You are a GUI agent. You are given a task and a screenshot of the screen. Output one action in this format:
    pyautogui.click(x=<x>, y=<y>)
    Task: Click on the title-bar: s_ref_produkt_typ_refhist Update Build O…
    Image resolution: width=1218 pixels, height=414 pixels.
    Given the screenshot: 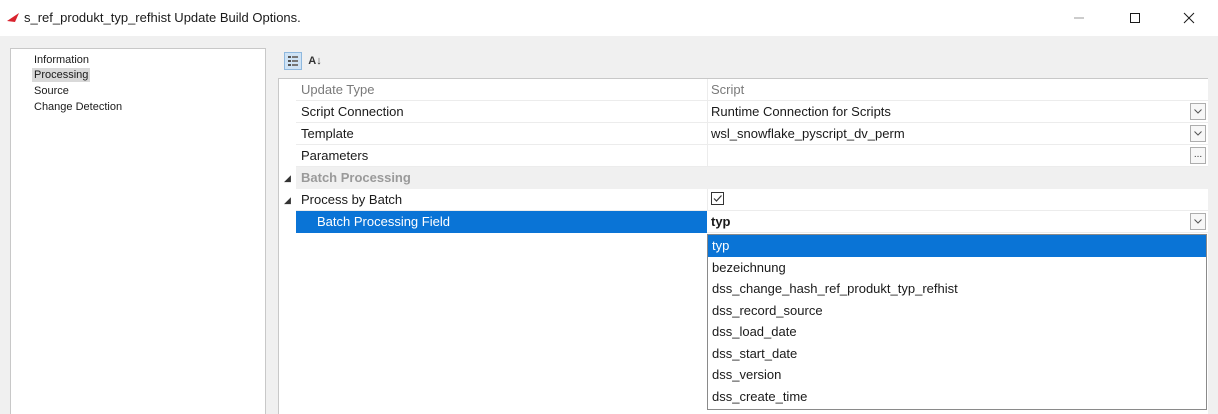 What is the action you would take?
    pyautogui.click(x=609, y=18)
    